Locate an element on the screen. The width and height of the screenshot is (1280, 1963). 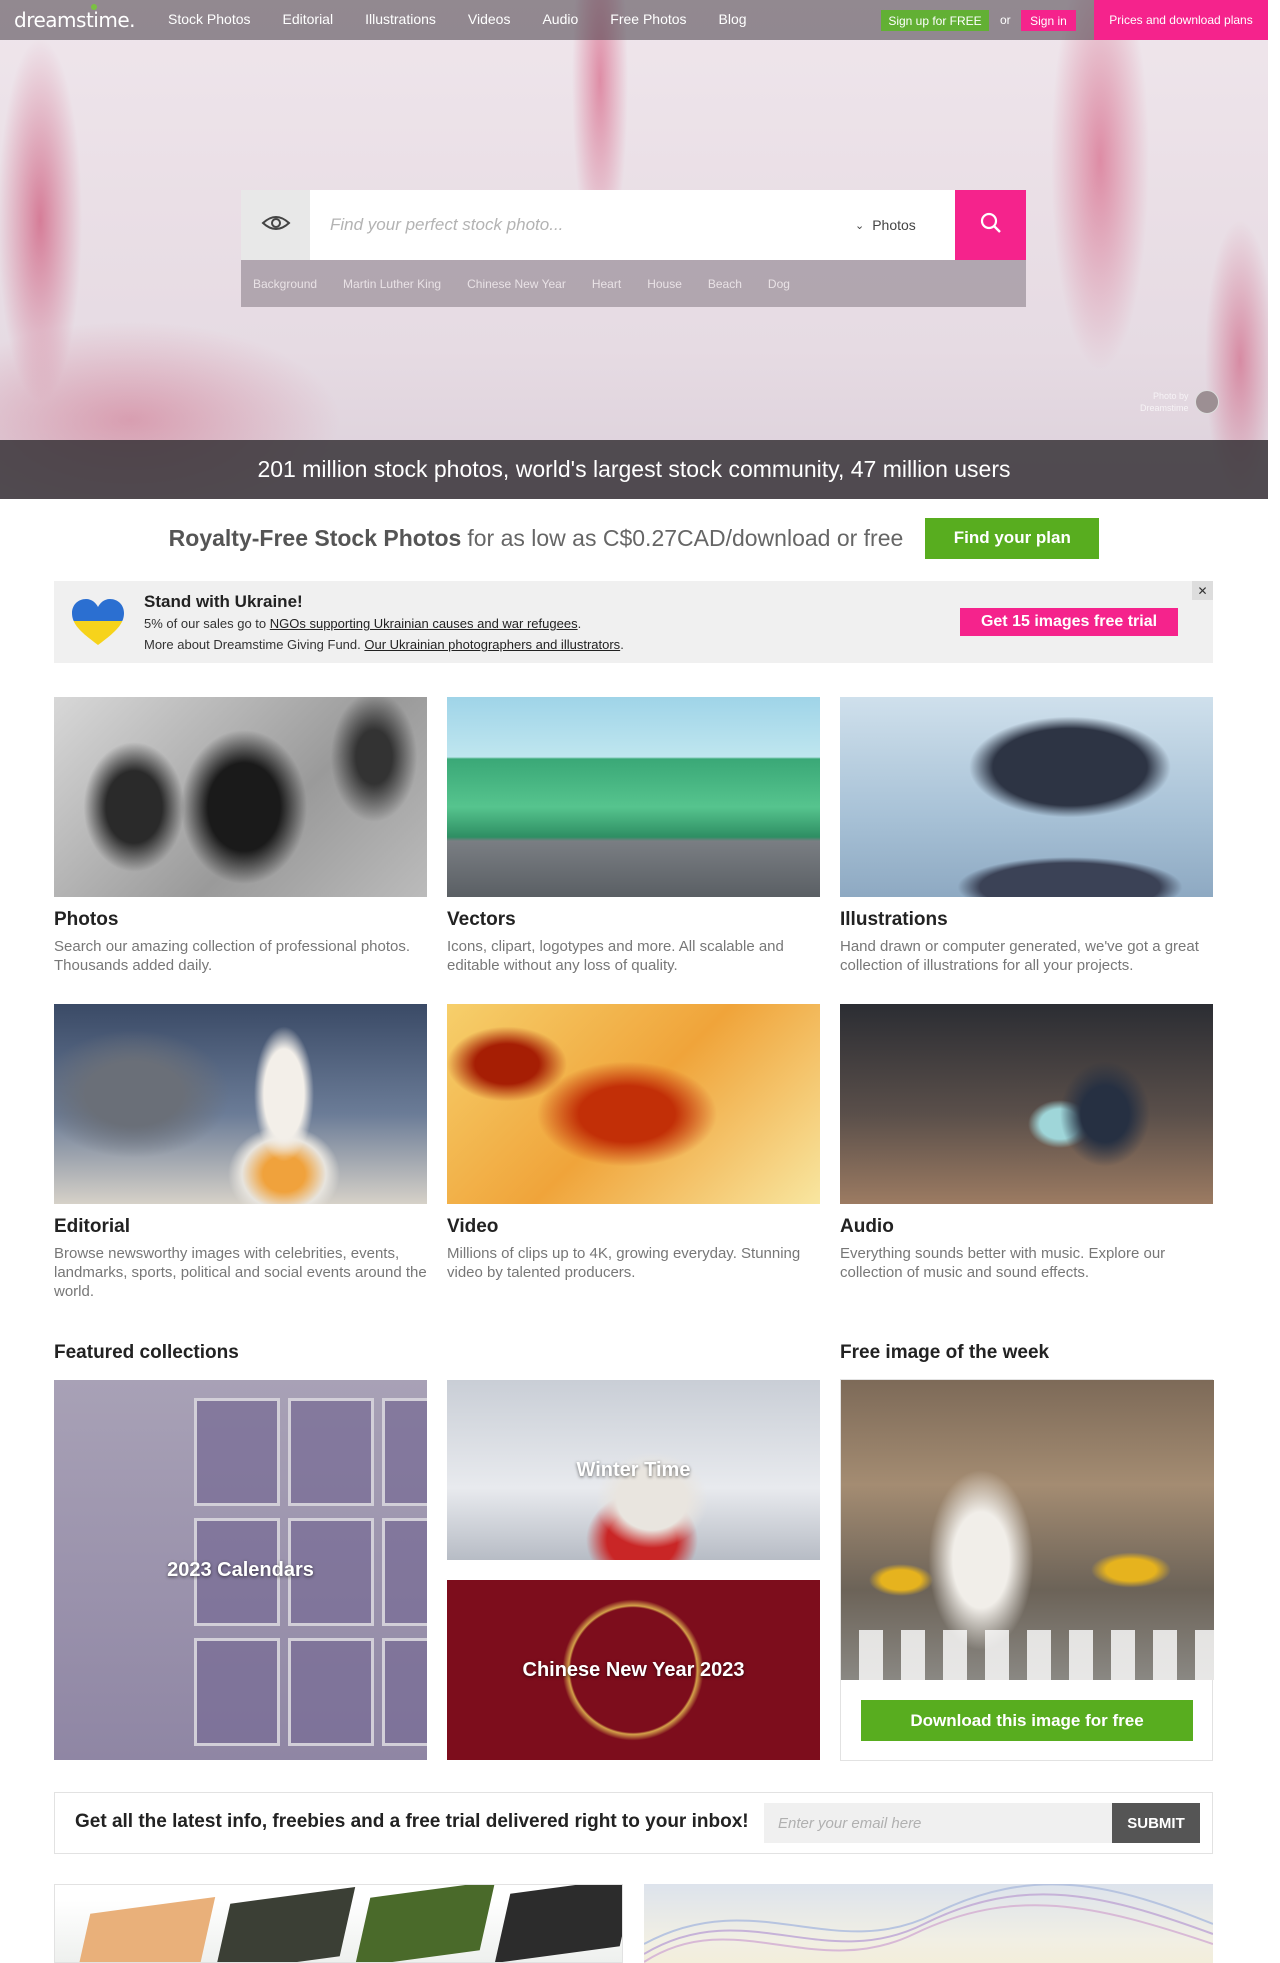
promo-left is located at coordinates (338, 1923).